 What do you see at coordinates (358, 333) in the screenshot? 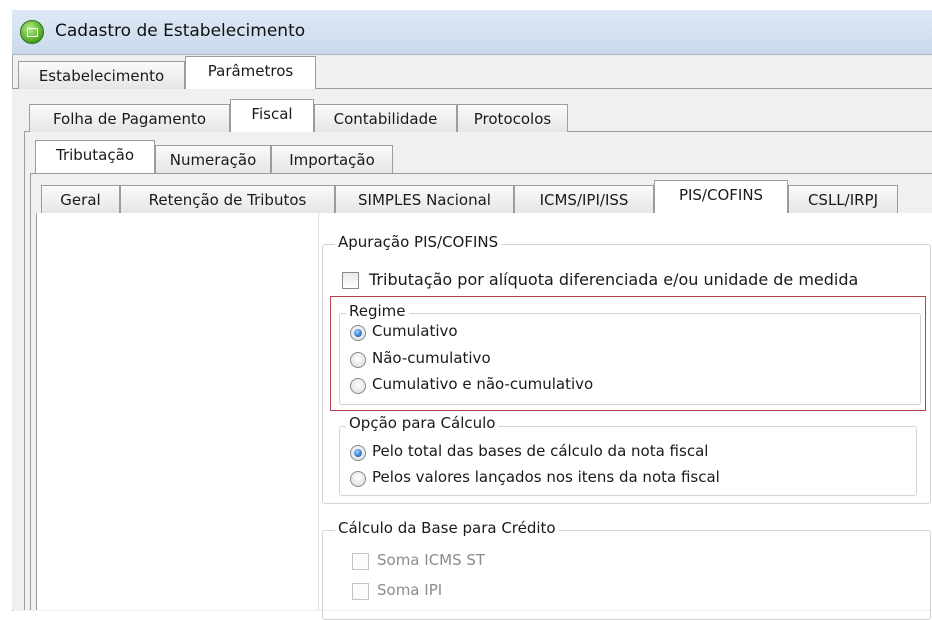
I see `regime-cumulativo-radio` at bounding box center [358, 333].